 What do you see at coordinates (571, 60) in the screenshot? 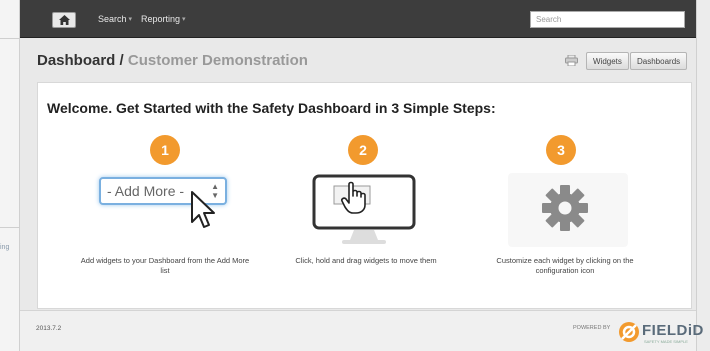
I see `print-icon` at bounding box center [571, 60].